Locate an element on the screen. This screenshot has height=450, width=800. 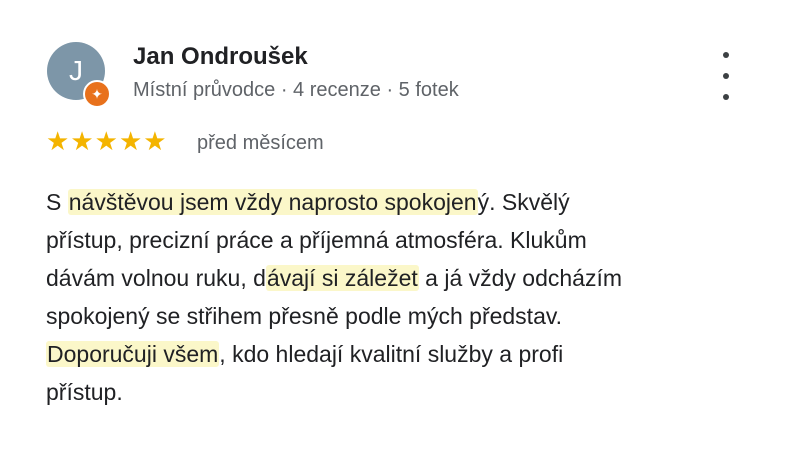
review-date: před měsícem is located at coordinates (260, 143).